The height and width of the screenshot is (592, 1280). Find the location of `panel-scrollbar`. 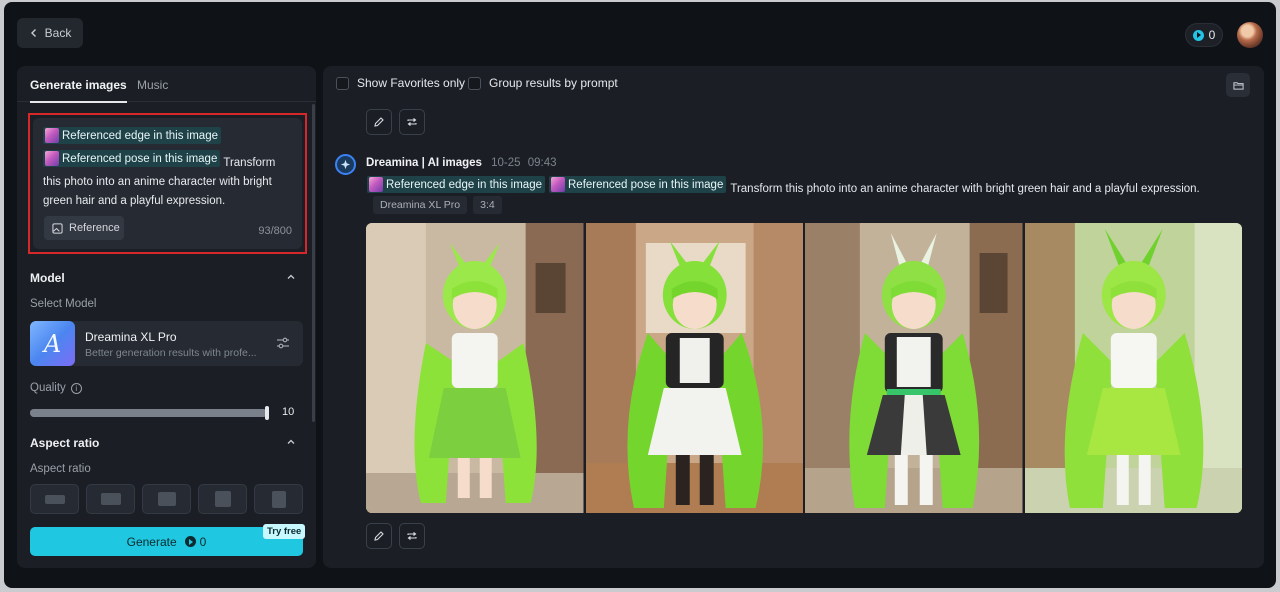

panel-scrollbar is located at coordinates (313, 263).